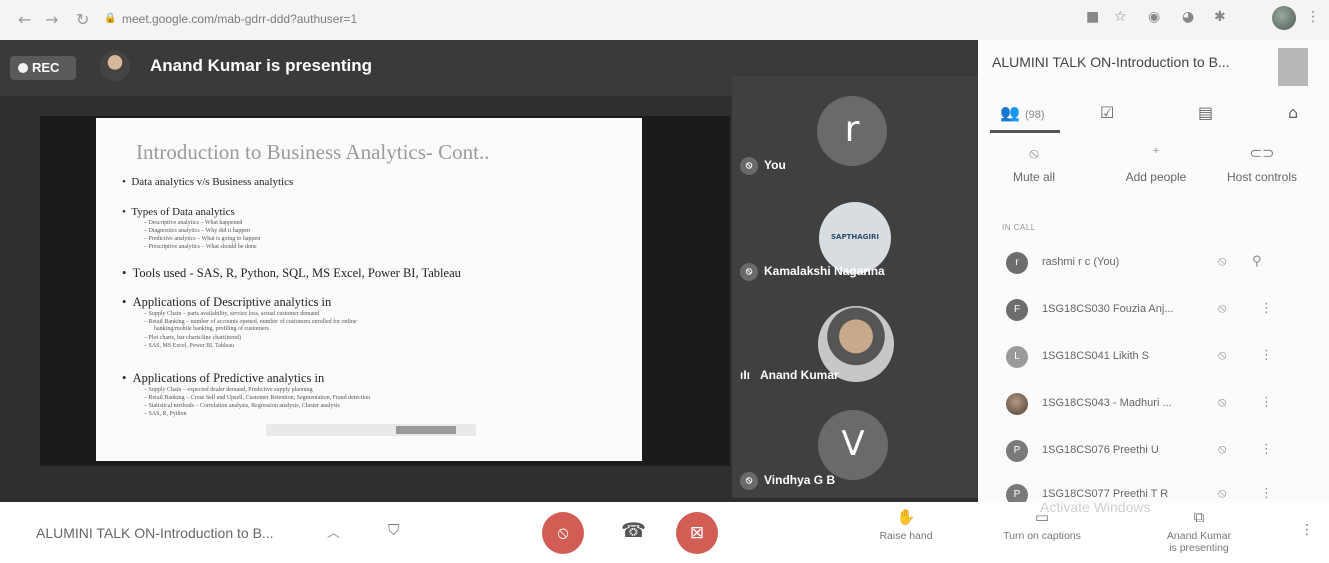 This screenshot has height=563, width=1329. I want to click on tile-label-anand: ıIı Anand Kumar, so click(789, 375).